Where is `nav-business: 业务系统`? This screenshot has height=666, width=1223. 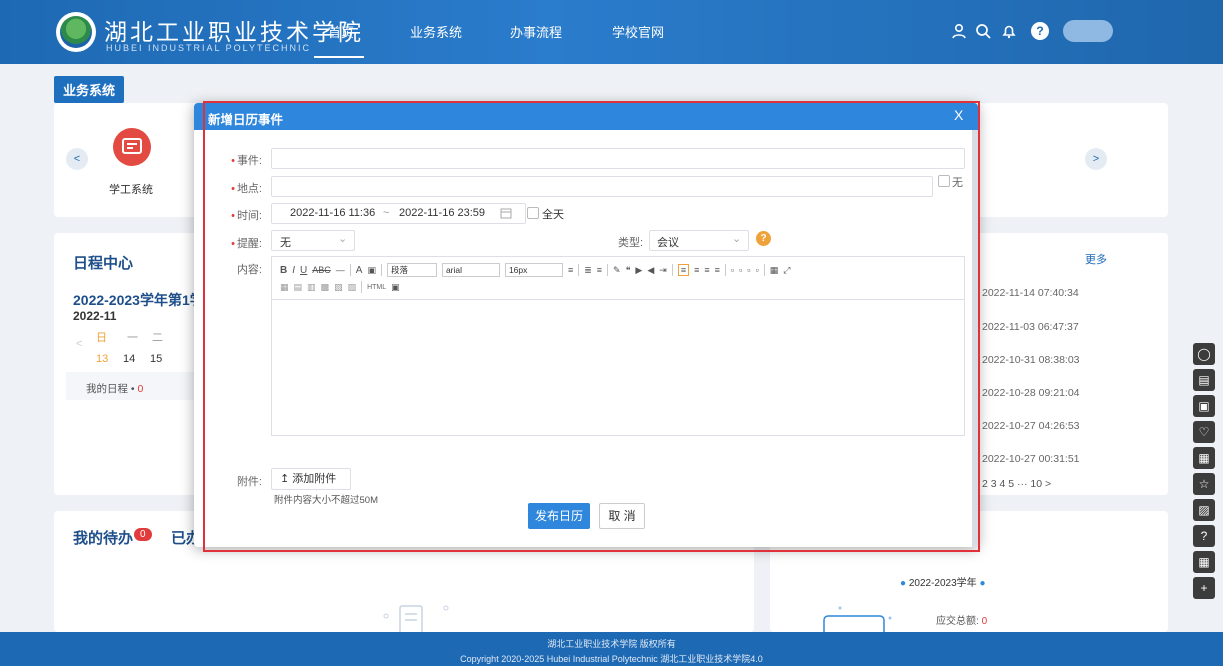
nav-business: 业务系统 is located at coordinates (436, 31).